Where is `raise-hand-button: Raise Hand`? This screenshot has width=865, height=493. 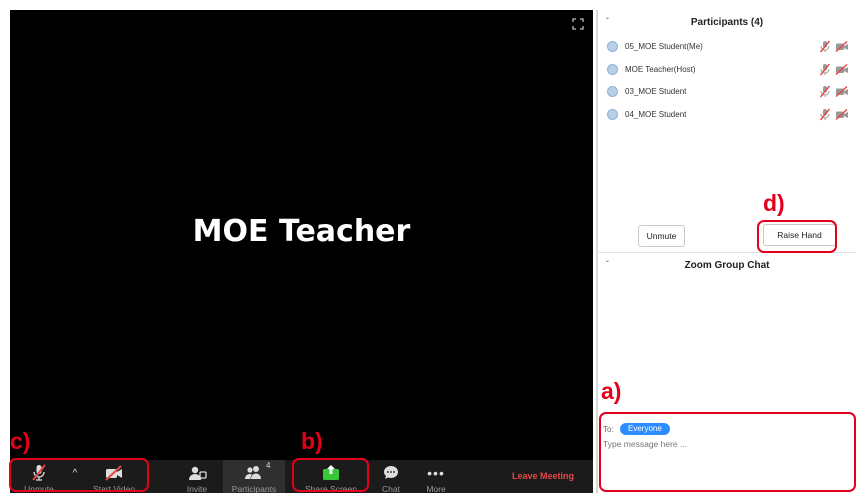
raise-hand-button: Raise Hand is located at coordinates (799, 235).